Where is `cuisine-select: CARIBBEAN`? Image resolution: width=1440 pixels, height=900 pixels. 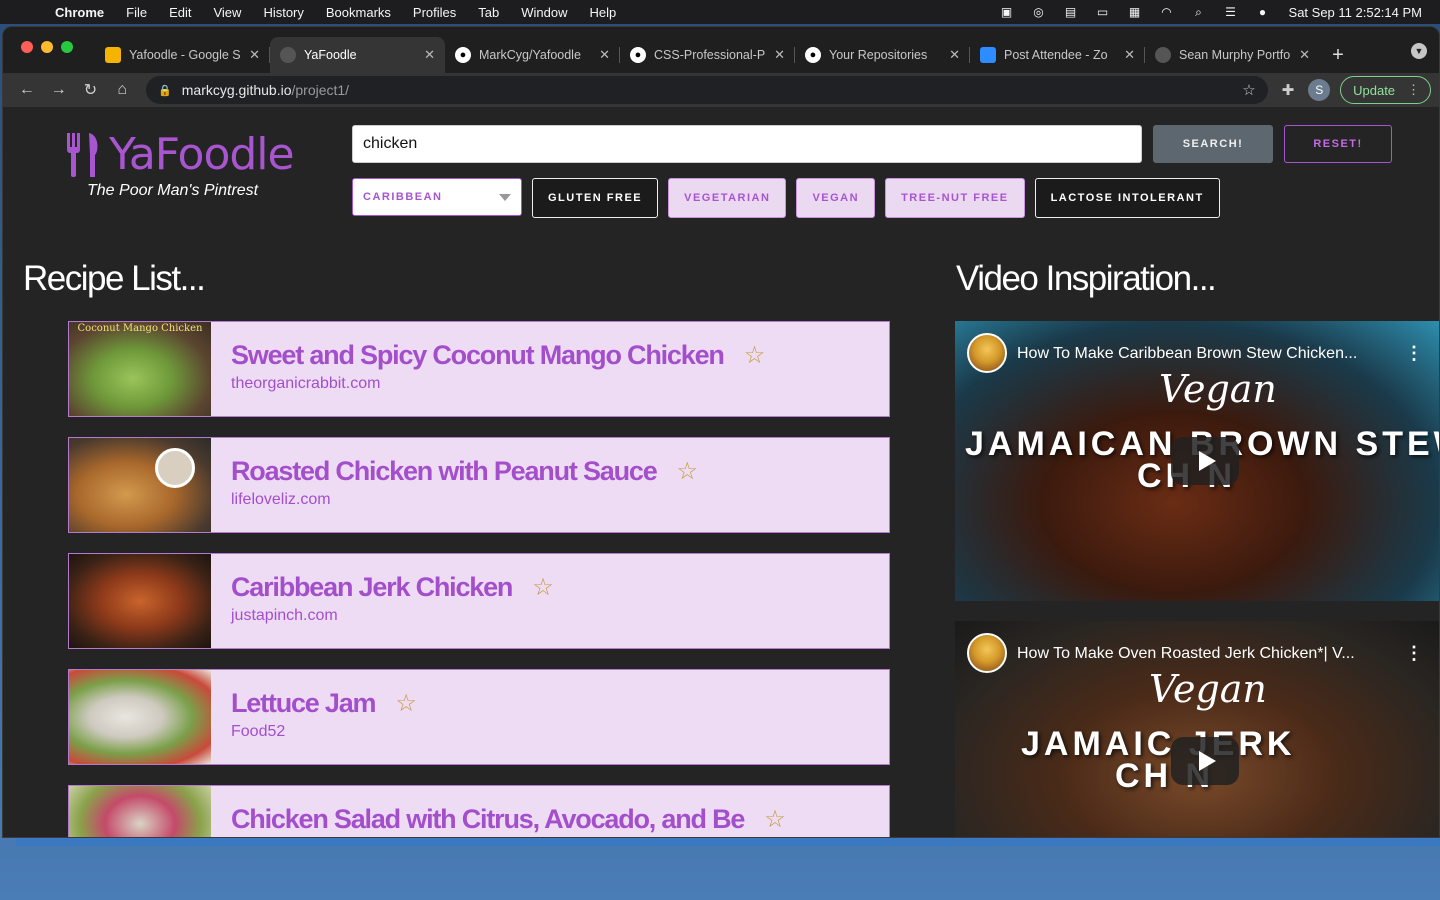
cuisine-select: CARIBBEAN is located at coordinates (437, 197).